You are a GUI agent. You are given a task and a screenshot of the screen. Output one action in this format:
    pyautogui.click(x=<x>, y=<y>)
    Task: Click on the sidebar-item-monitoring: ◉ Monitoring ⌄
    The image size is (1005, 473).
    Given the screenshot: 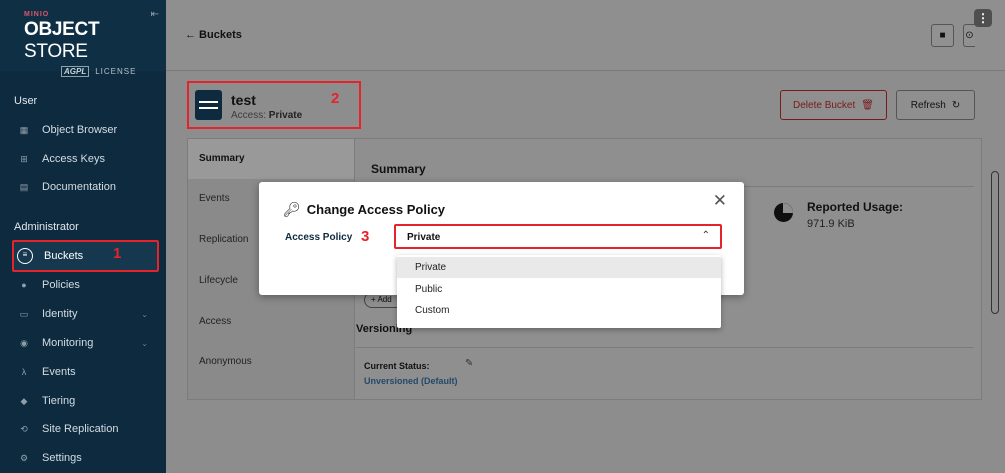 What is the action you would take?
    pyautogui.click(x=87, y=343)
    